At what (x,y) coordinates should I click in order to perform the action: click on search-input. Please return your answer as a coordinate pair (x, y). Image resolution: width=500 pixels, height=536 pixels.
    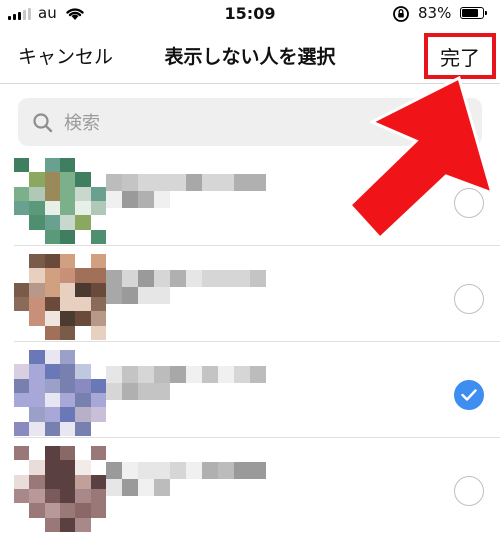
    Looking at the image, I should click on (264, 123).